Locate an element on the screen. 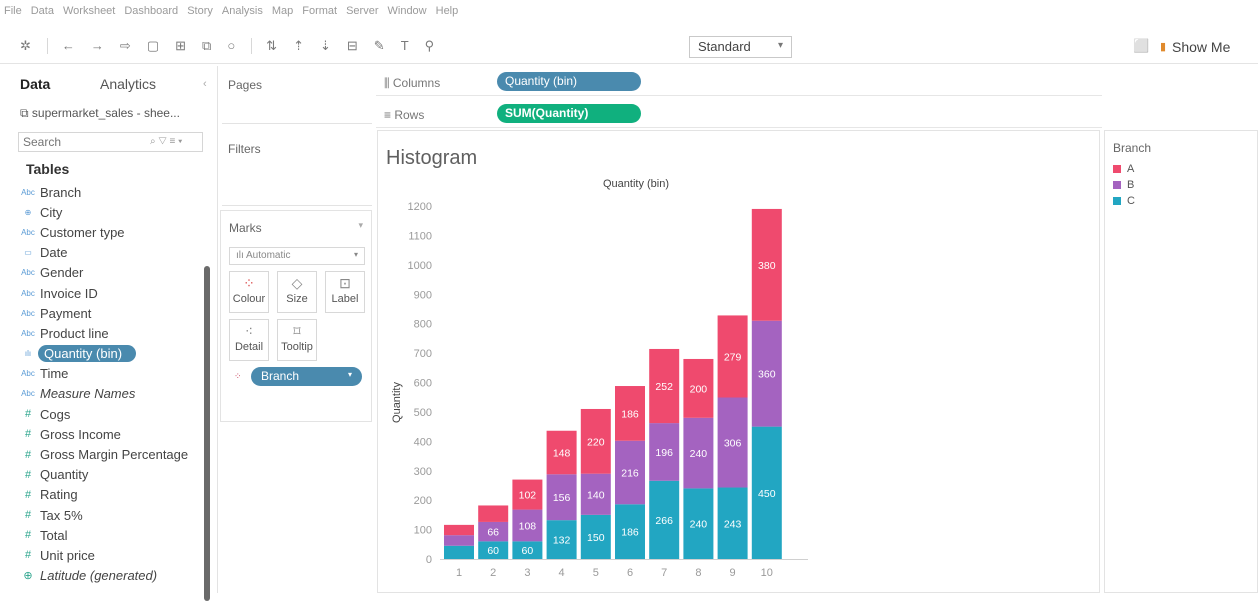  menu-server: Server is located at coordinates (362, 11).